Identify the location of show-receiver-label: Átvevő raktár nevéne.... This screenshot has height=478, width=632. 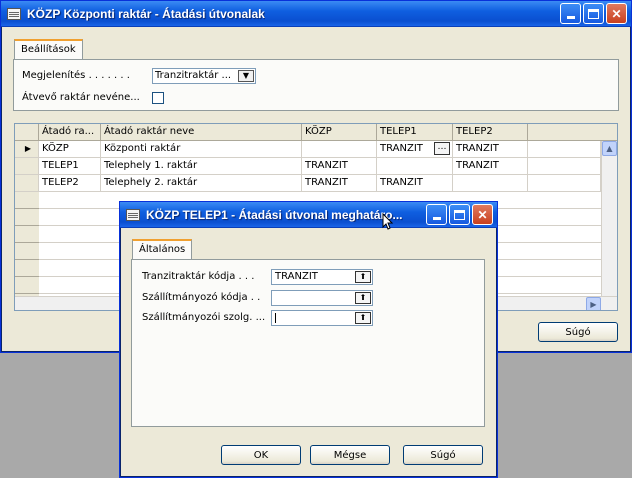
(81, 97).